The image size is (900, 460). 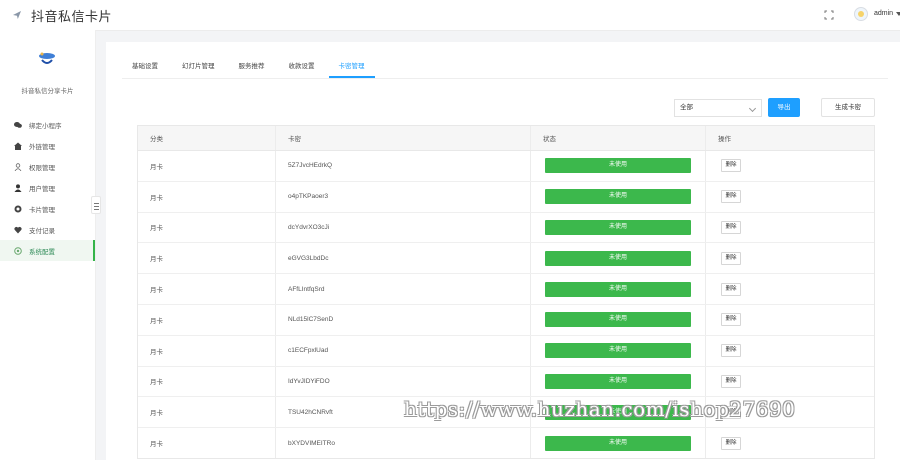 I want to click on app-title: 抖音私信卡片, so click(x=72, y=16).